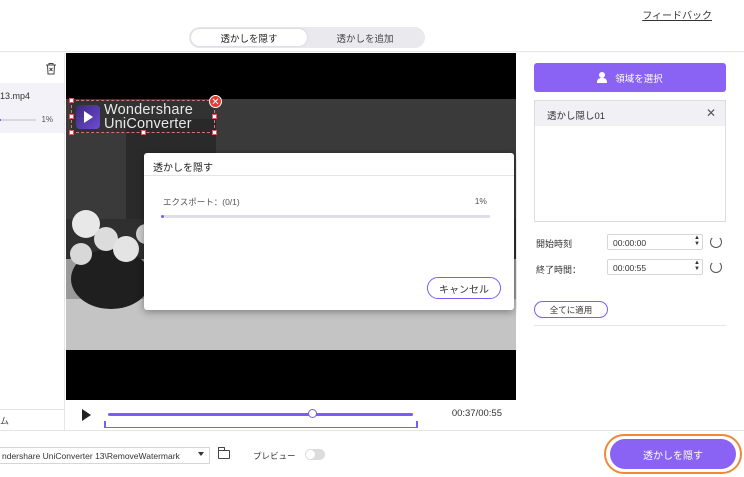 The width and height of the screenshot is (744, 477). Describe the element at coordinates (673, 454) in the screenshot. I see `remove-watermark-button: 透かしを隠す` at that location.